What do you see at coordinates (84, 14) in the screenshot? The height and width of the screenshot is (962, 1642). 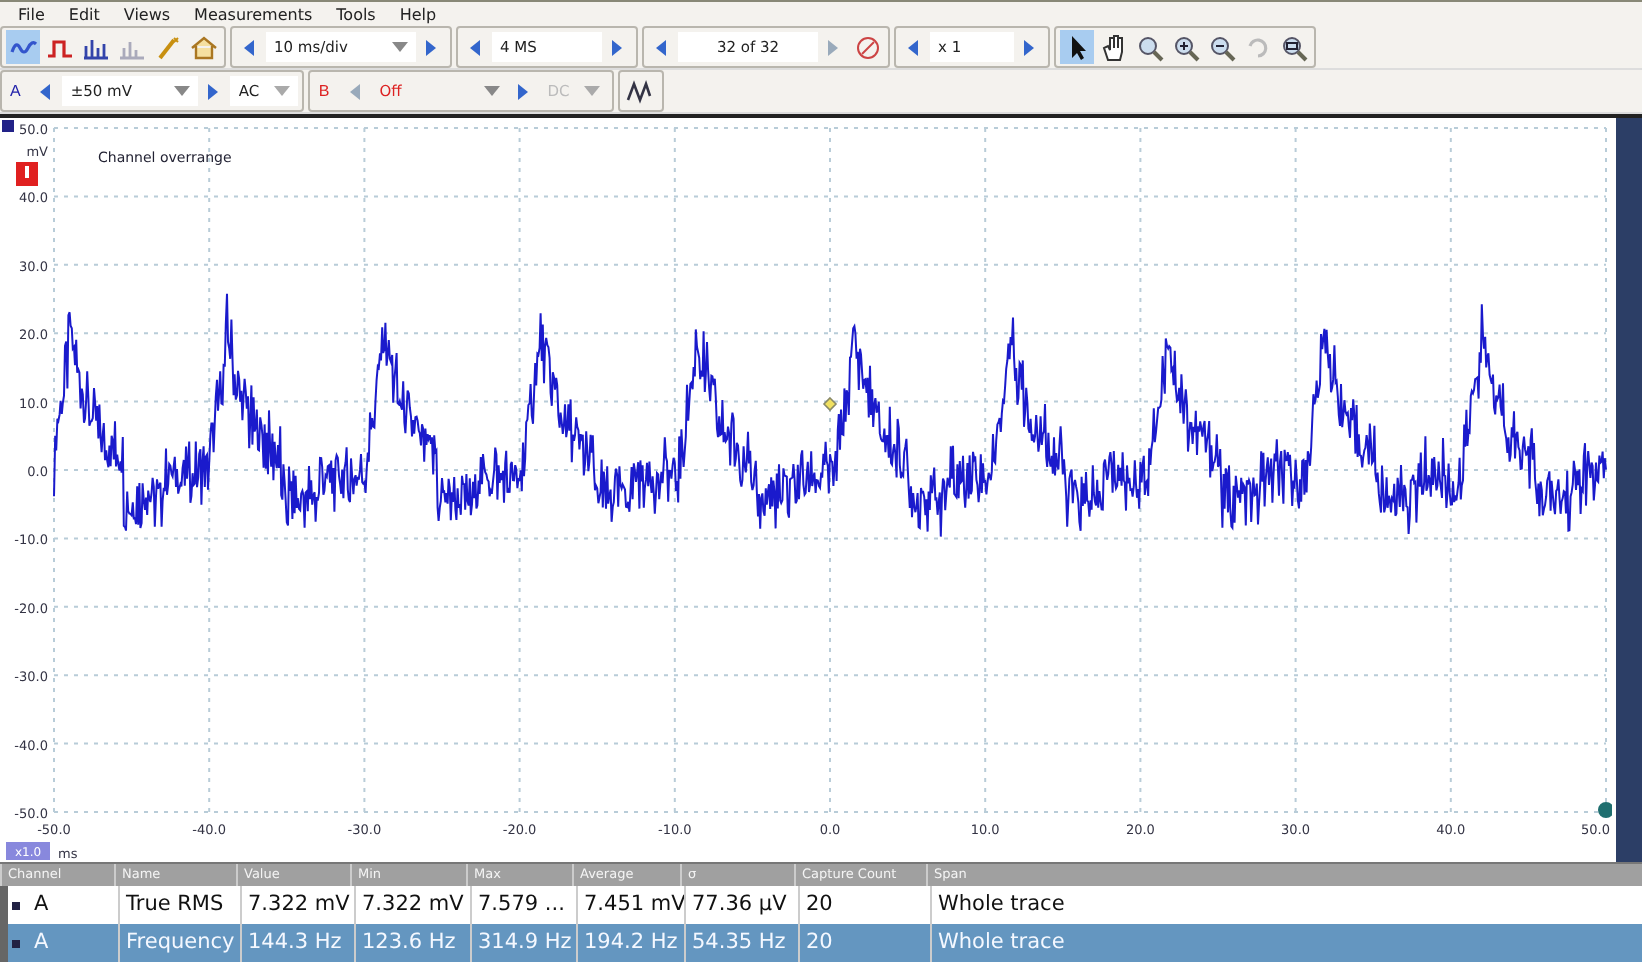 I see `menu-item: Edit` at bounding box center [84, 14].